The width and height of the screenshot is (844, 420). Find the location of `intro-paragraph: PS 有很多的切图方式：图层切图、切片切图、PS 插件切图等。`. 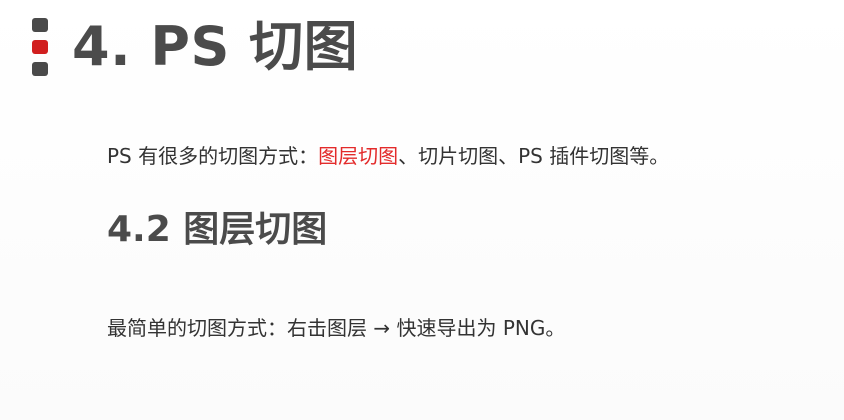

intro-paragraph: PS 有很多的切图方式：图层切图、切片切图、PS 插件切图等。 is located at coordinates (388, 156).